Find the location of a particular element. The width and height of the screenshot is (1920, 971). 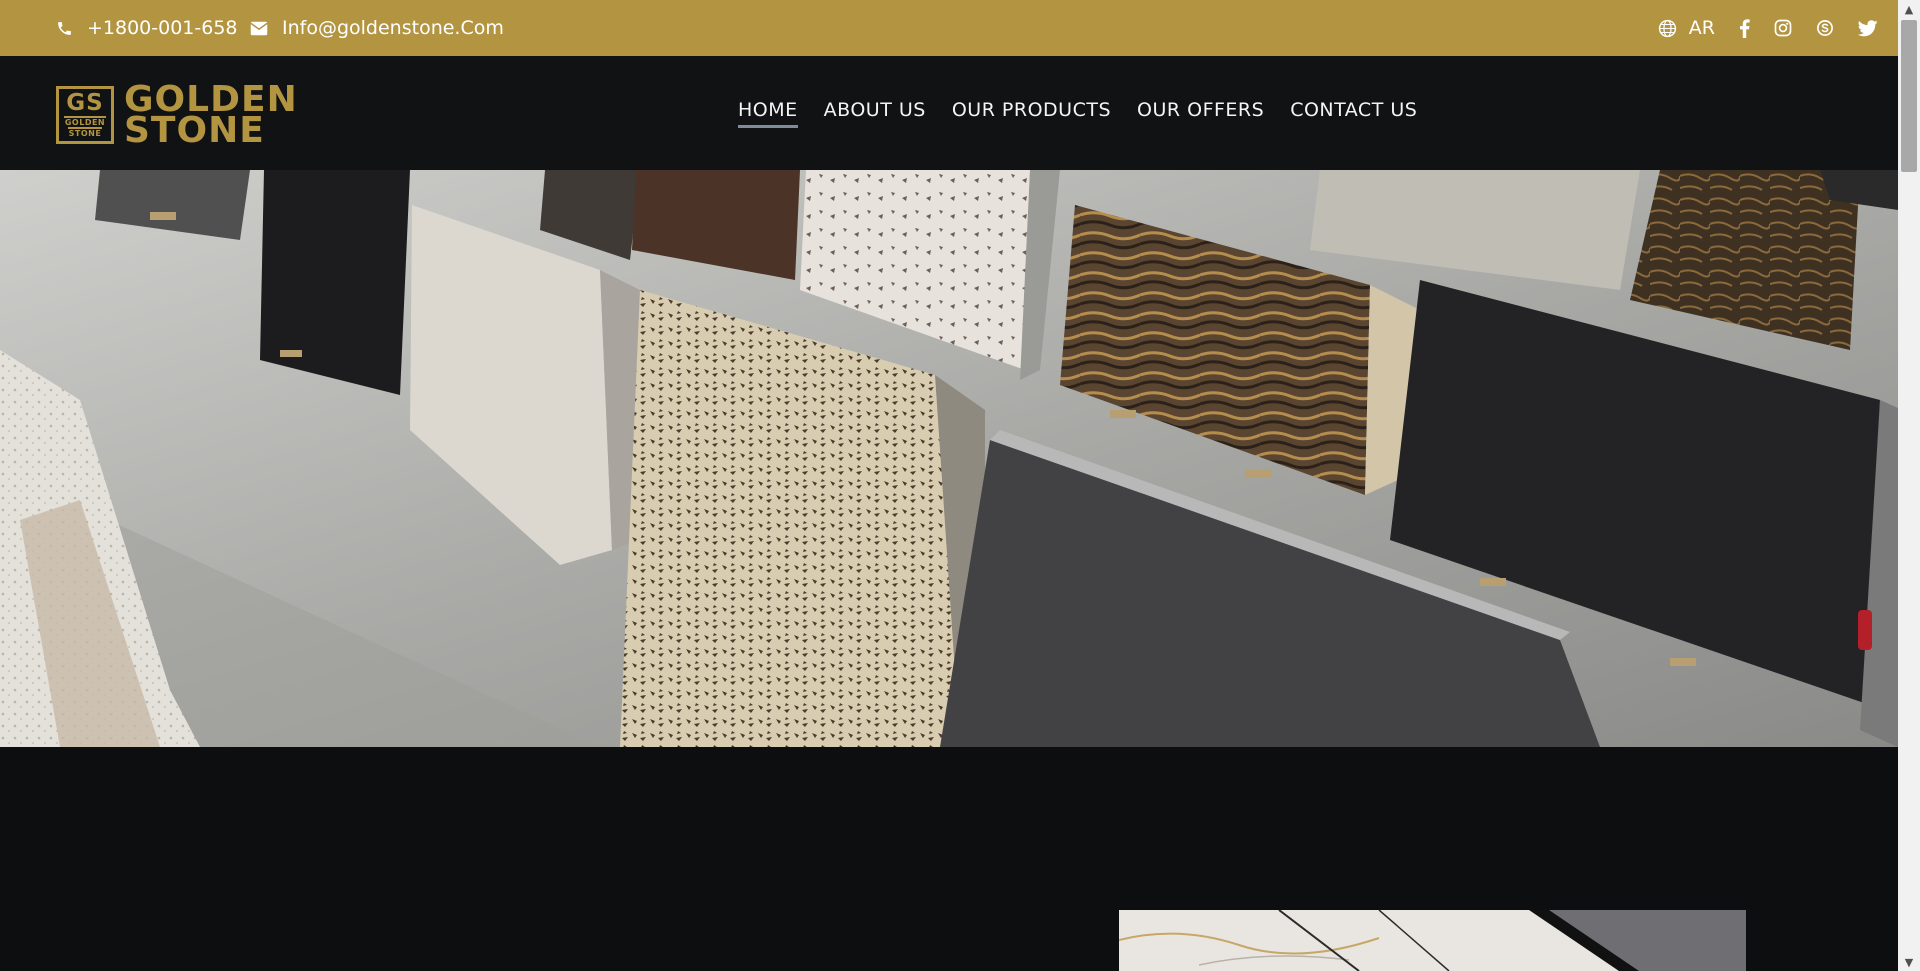

scrollbar-thumb is located at coordinates (1909, 96).